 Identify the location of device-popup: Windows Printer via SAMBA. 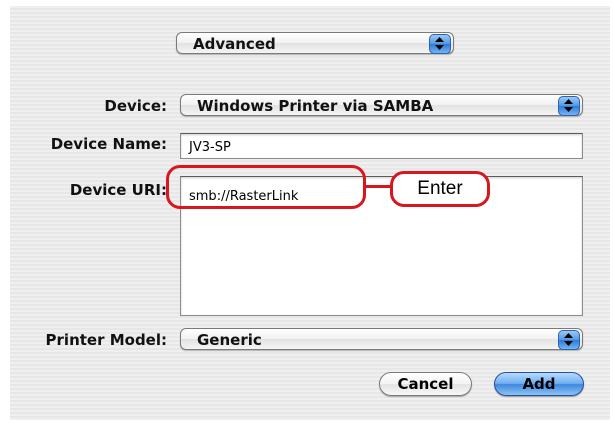
(381, 105).